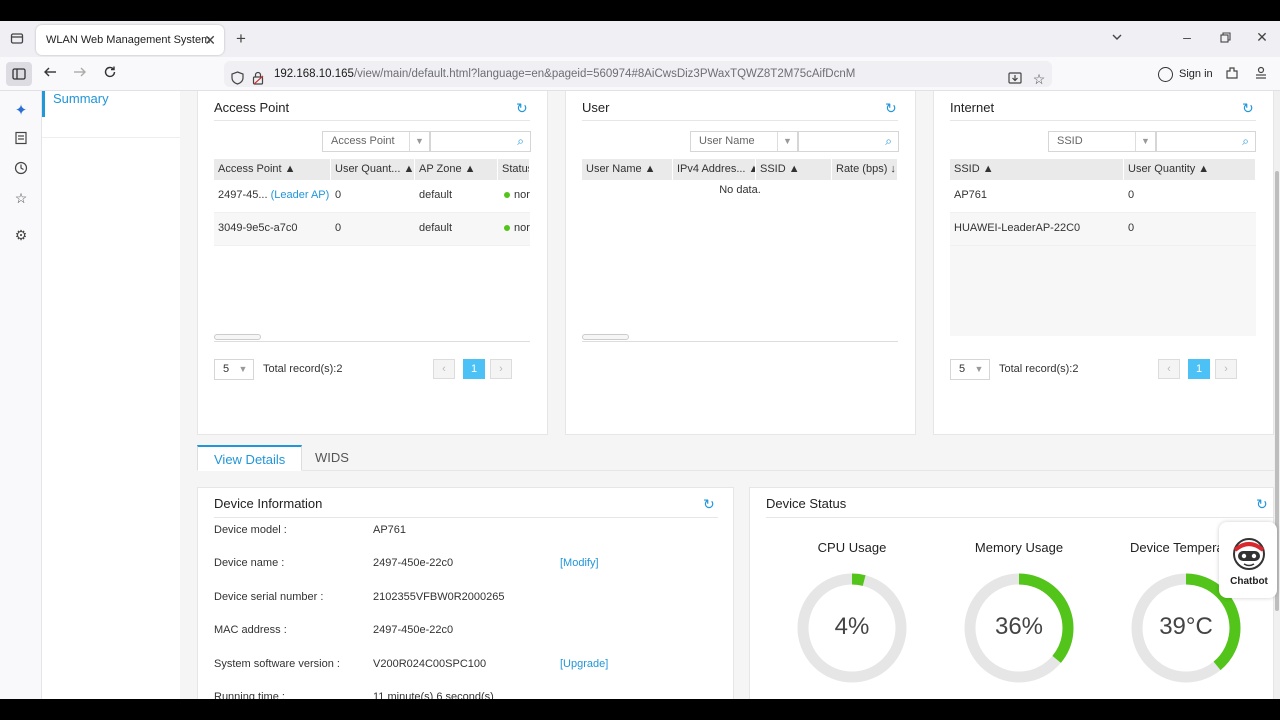  What do you see at coordinates (596, 107) in the screenshot?
I see `user-title: User` at bounding box center [596, 107].